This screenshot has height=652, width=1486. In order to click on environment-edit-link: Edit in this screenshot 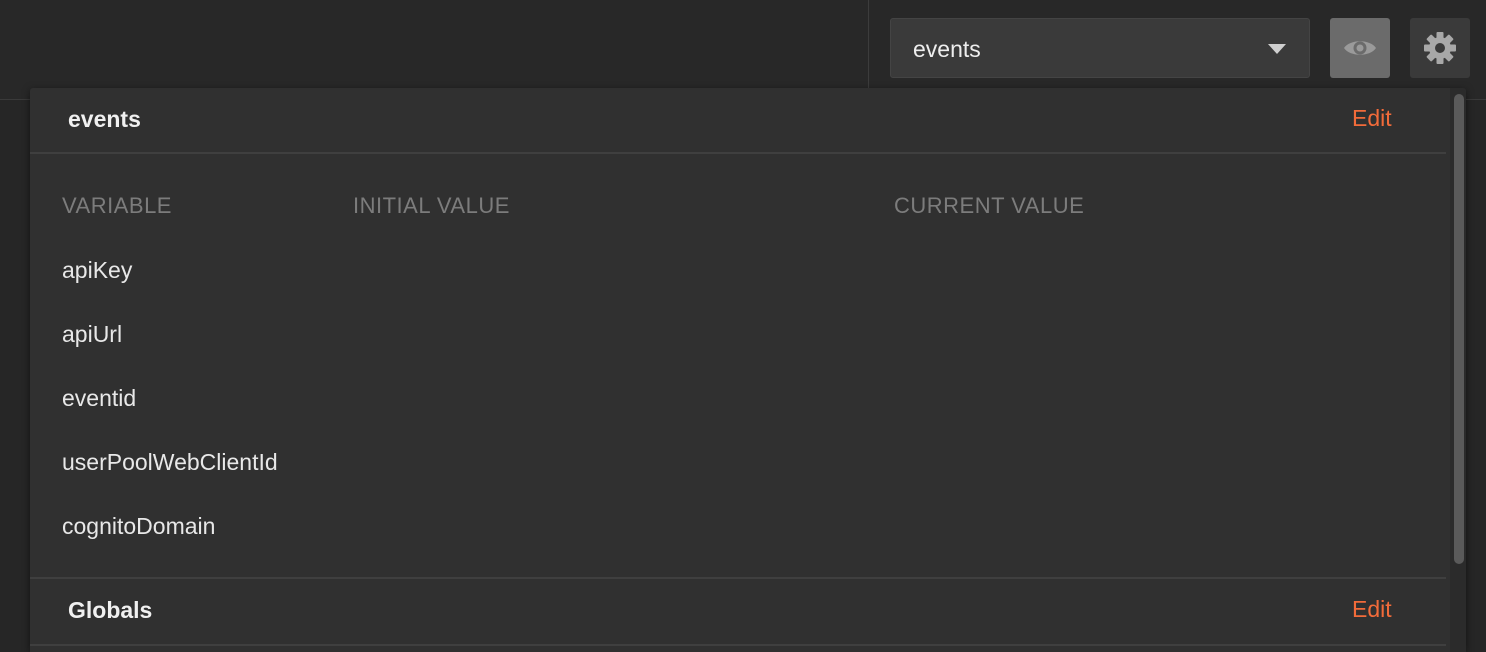, I will do `click(1372, 118)`.